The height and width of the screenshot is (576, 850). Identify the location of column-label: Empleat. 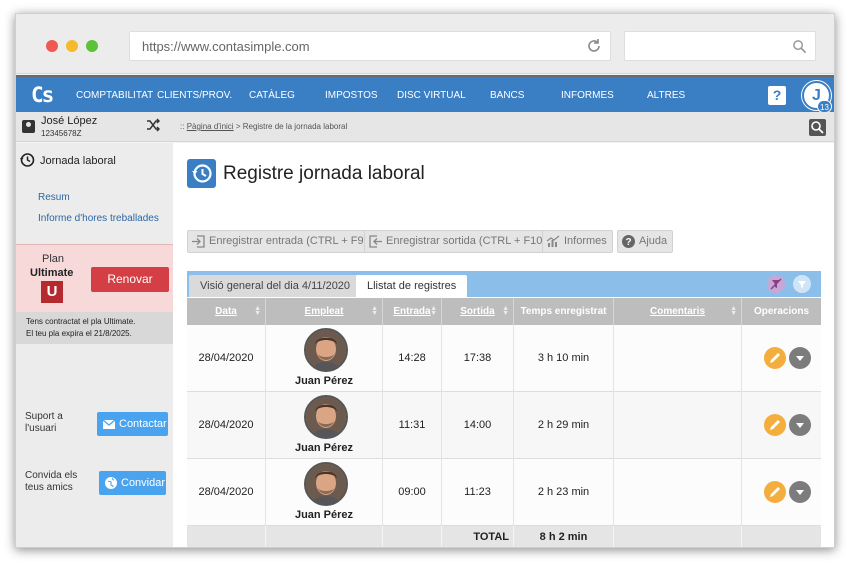
(324, 311).